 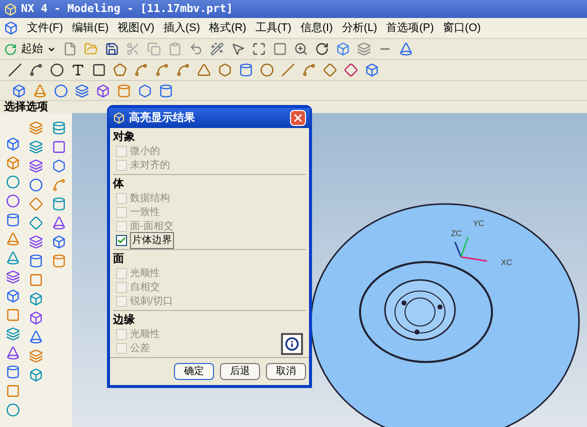 I want to click on pointer-icon, so click(x=238, y=49).